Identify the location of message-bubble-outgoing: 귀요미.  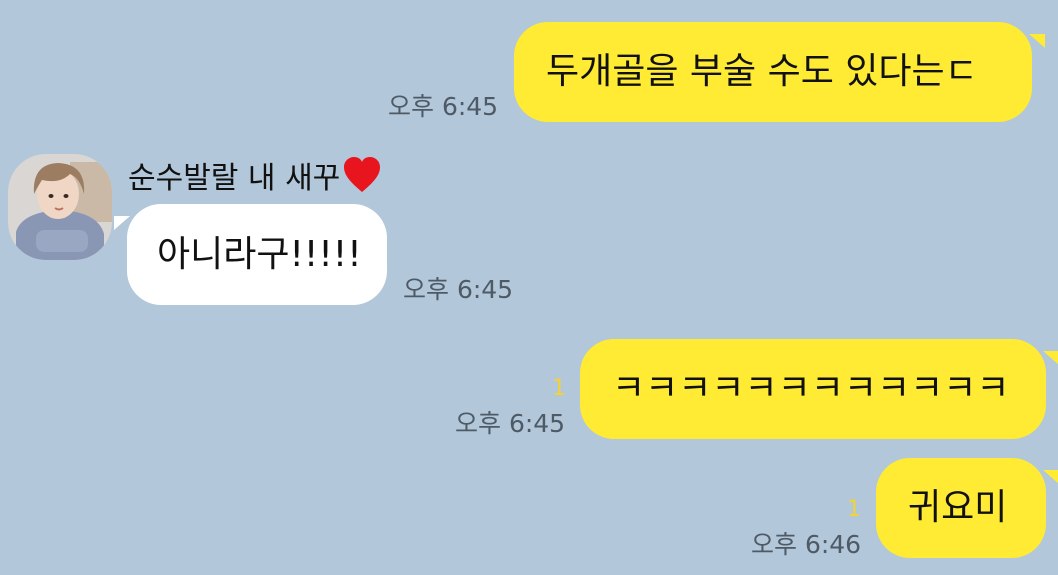
(967, 508).